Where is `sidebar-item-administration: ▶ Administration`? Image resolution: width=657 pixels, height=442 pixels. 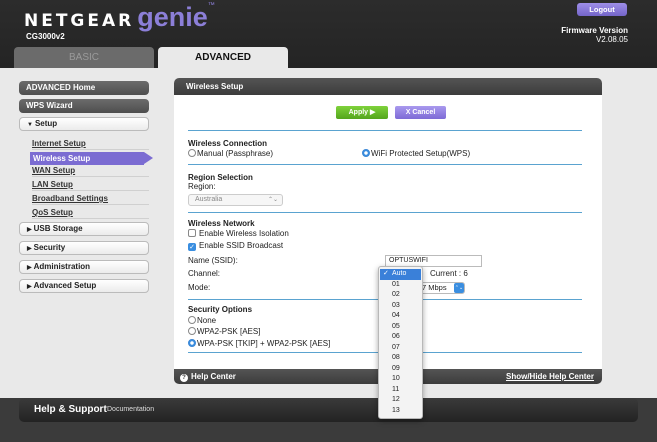
sidebar-item-administration: ▶ Administration is located at coordinates (84, 267).